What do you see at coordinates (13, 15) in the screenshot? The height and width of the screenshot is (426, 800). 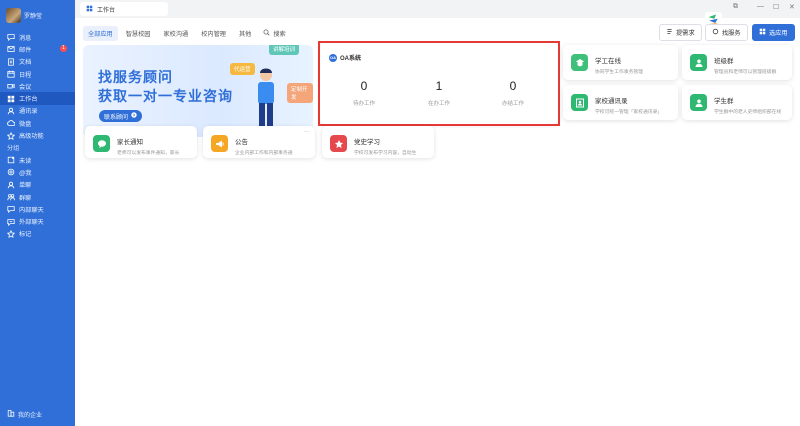 I see `avatar` at bounding box center [13, 15].